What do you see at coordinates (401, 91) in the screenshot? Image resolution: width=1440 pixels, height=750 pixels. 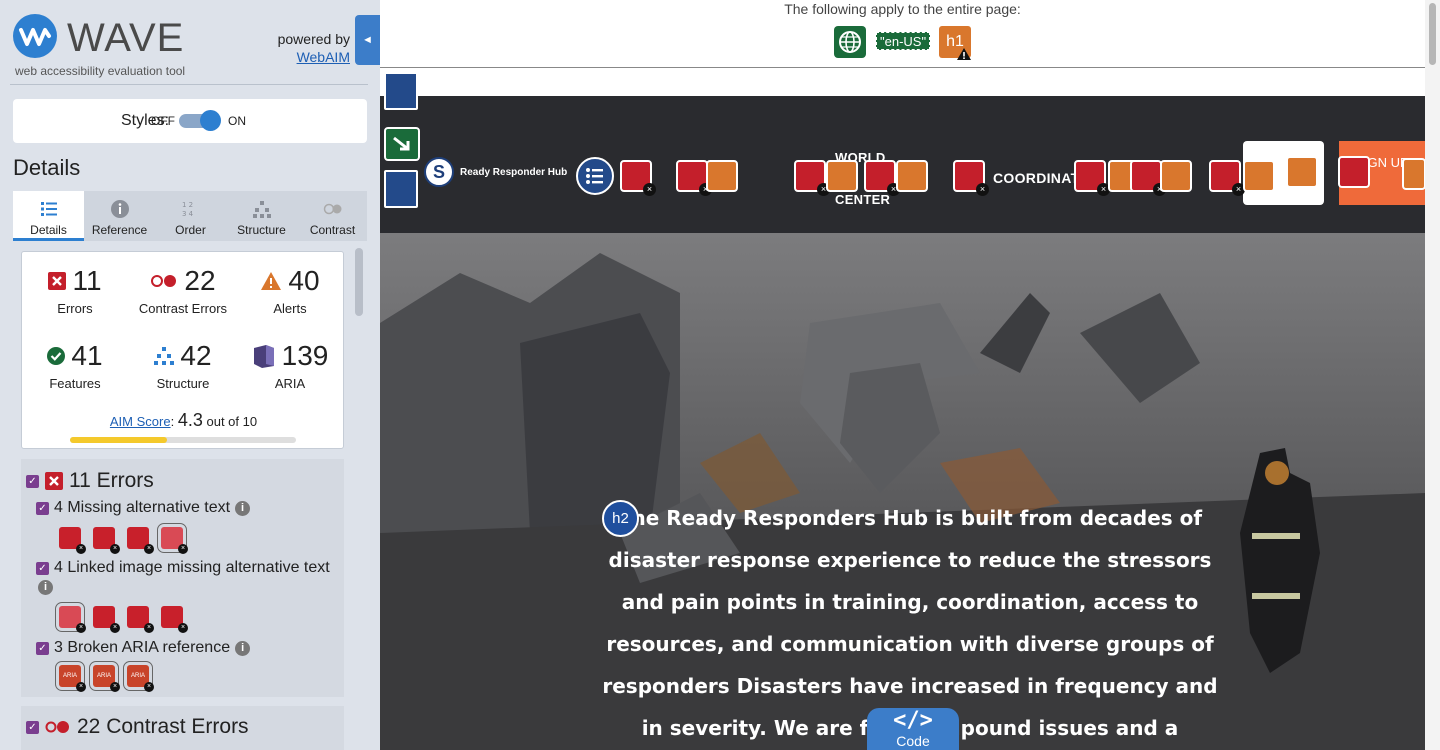 I see `region-landmark-icon` at bounding box center [401, 91].